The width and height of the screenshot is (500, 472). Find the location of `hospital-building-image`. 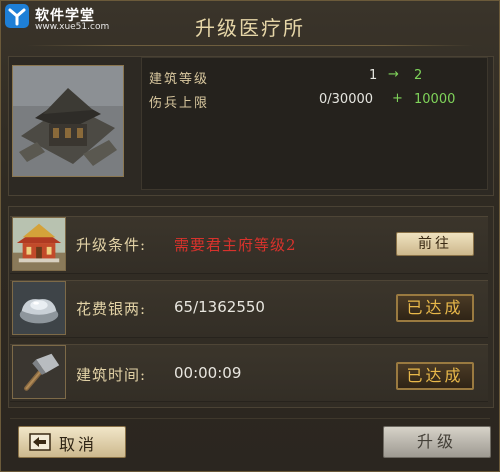

hospital-building-image is located at coordinates (68, 121).